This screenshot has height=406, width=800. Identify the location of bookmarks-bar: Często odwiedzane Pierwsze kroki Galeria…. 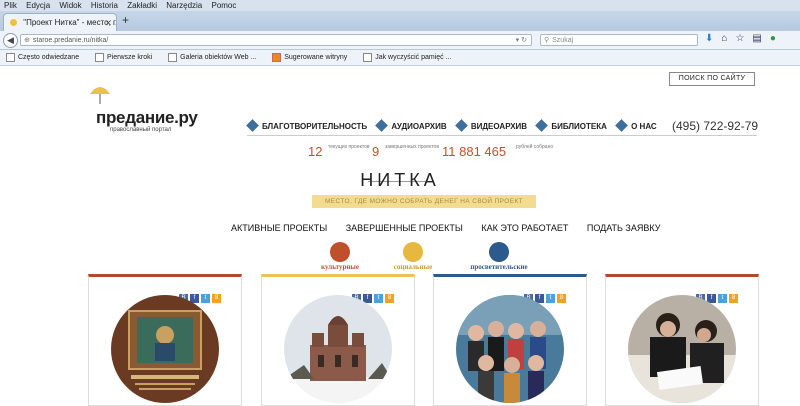
(400, 58).